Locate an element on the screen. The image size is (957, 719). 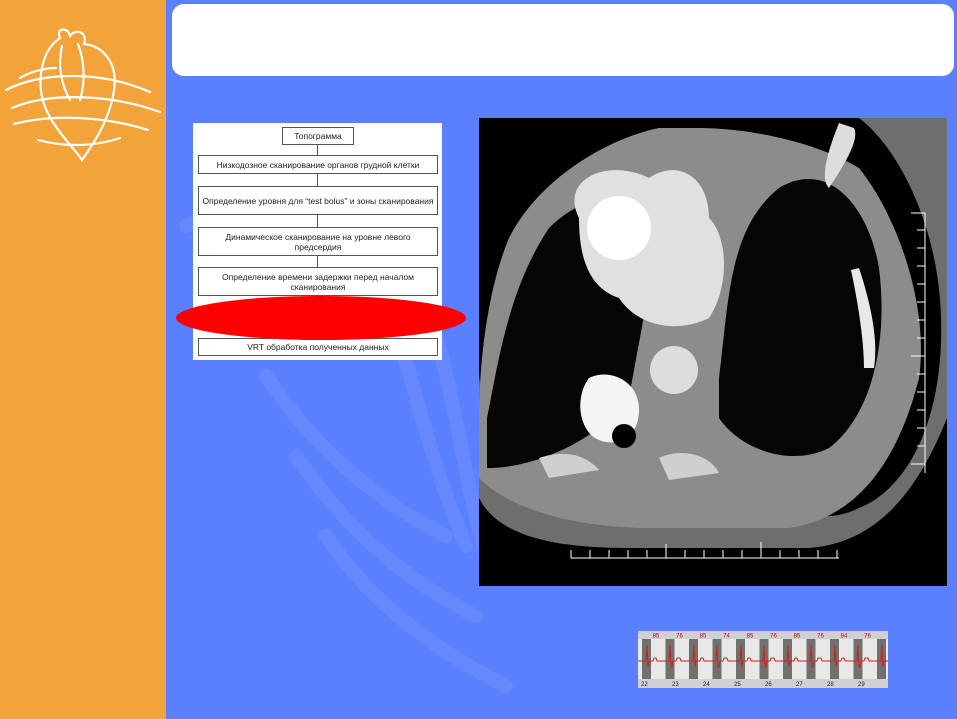
ecg-strip: 85768574857685768476 22232425262728291 is located at coordinates (765, 659).